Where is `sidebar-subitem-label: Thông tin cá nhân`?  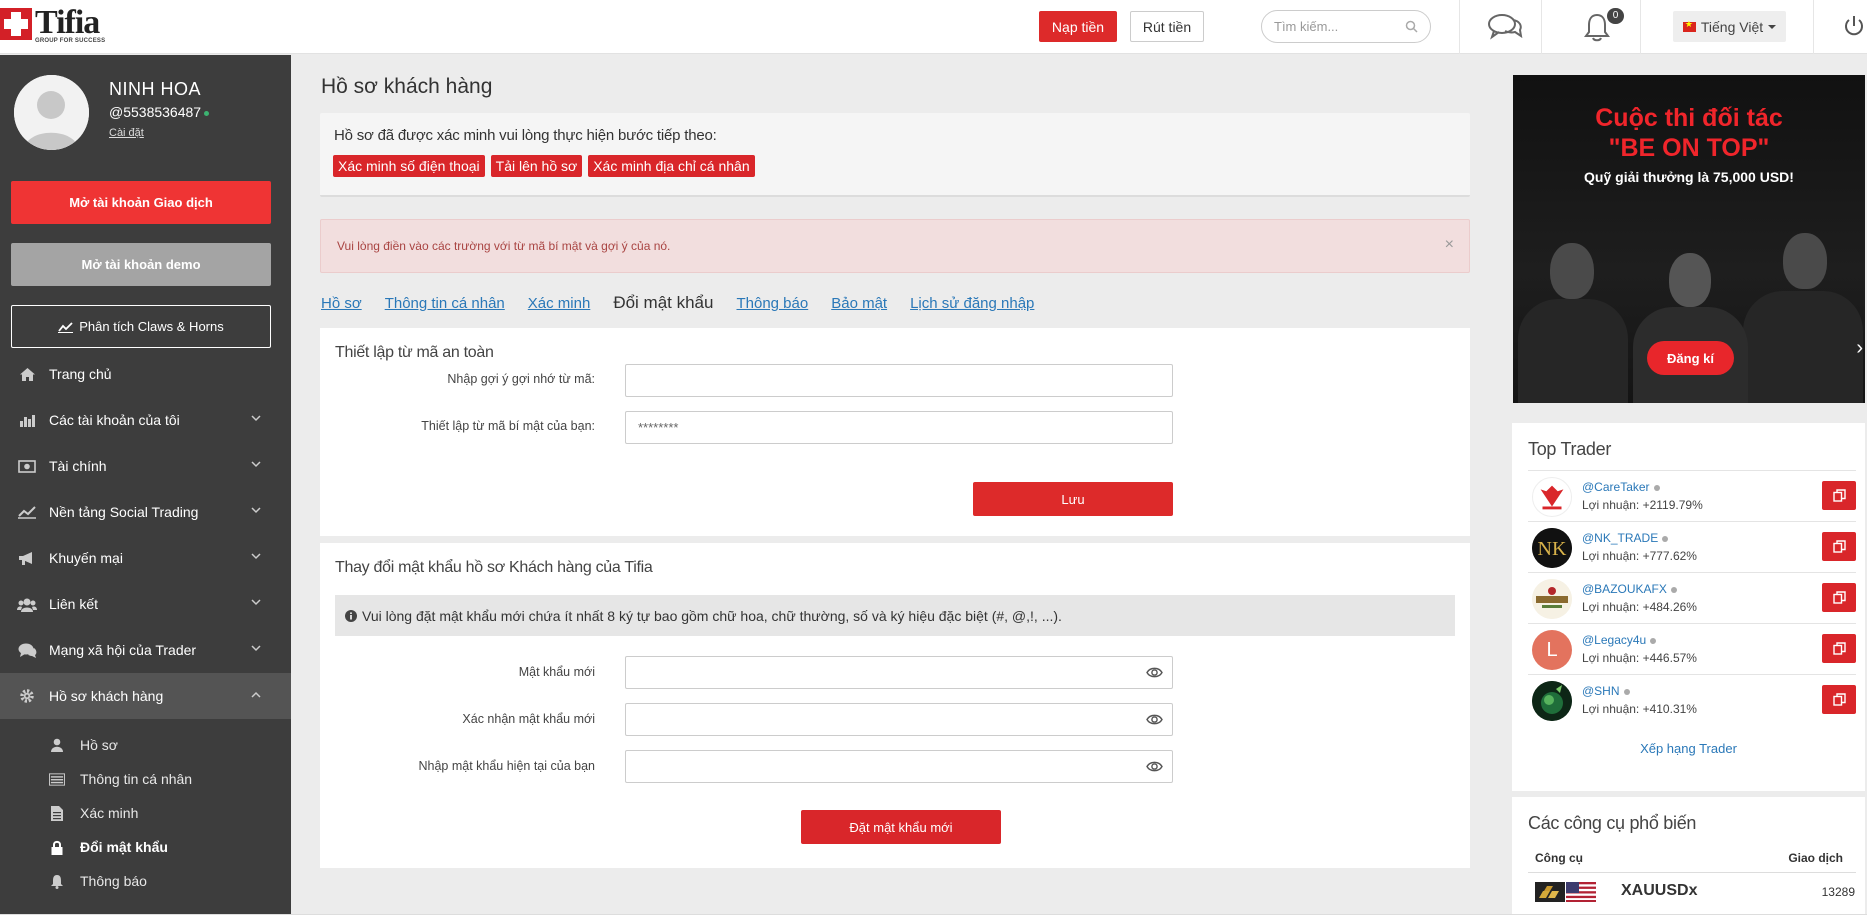
sidebar-subitem-label: Thông tin cá nhân is located at coordinates (136, 779).